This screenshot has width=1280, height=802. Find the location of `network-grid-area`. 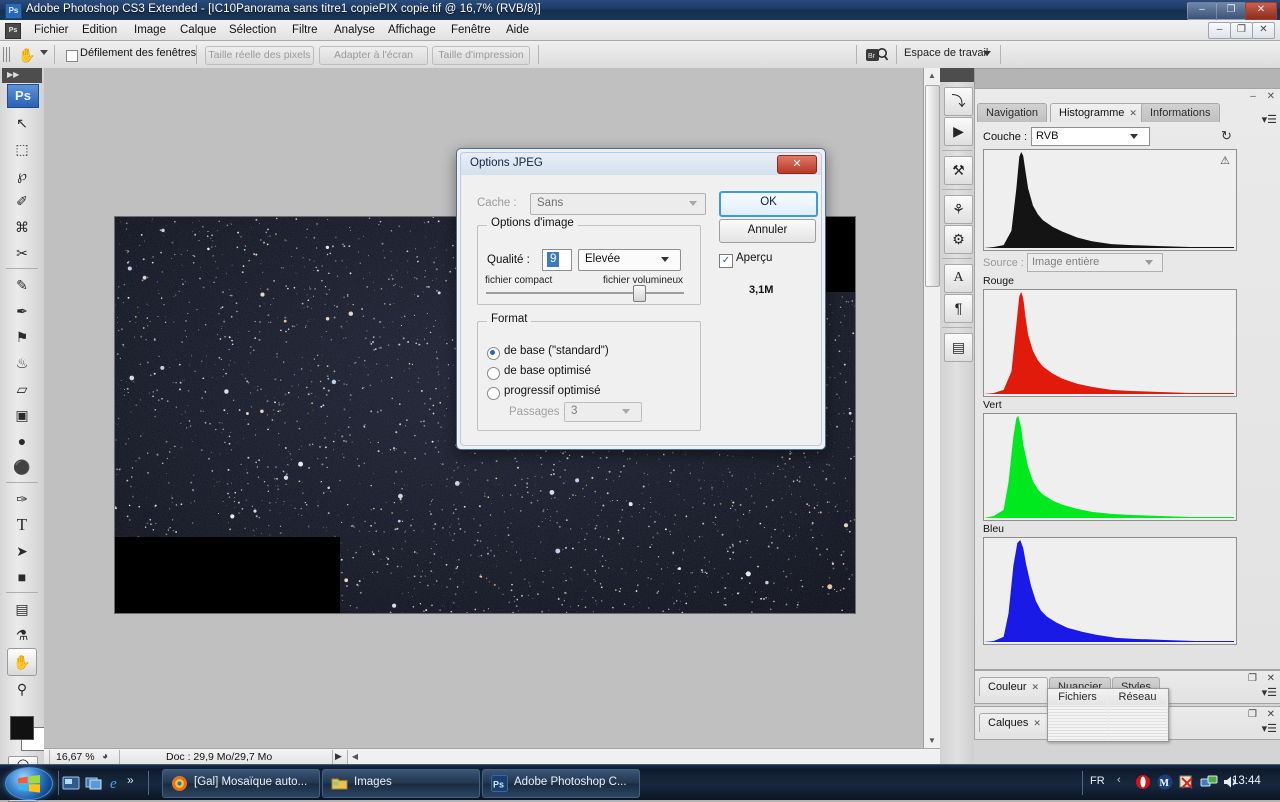

network-grid-area is located at coordinates (1137, 723).